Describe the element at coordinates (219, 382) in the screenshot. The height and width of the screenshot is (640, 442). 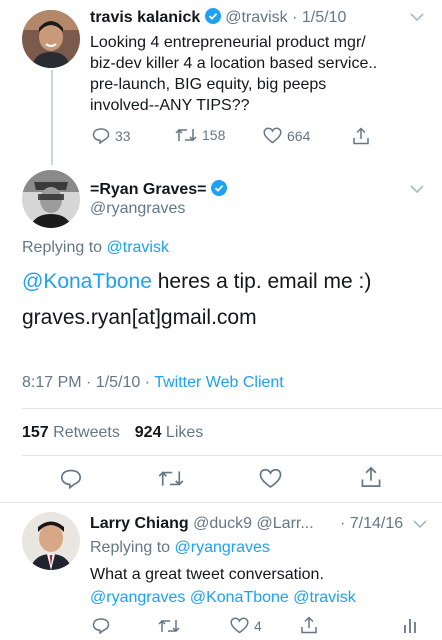
I see `client-link: Twitter Web Client` at that location.